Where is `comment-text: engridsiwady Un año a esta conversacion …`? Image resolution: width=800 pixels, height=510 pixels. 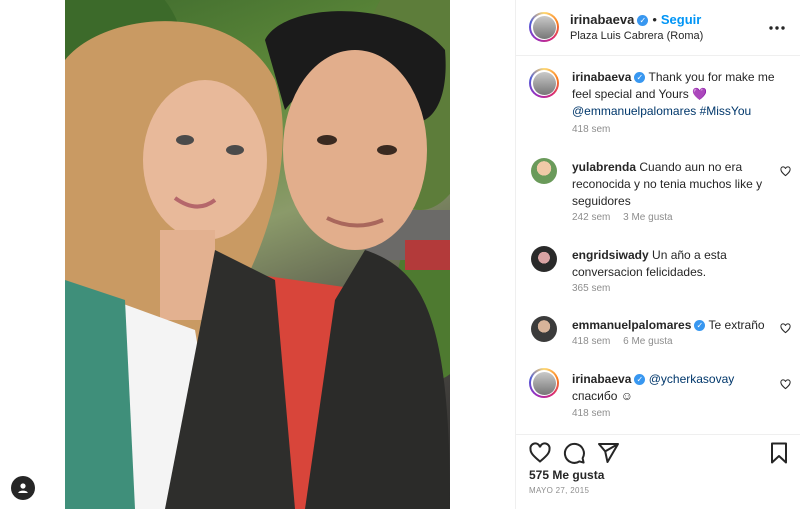
comment-text: engridsiwady Un año a esta conversacion … is located at coordinates (674, 264).